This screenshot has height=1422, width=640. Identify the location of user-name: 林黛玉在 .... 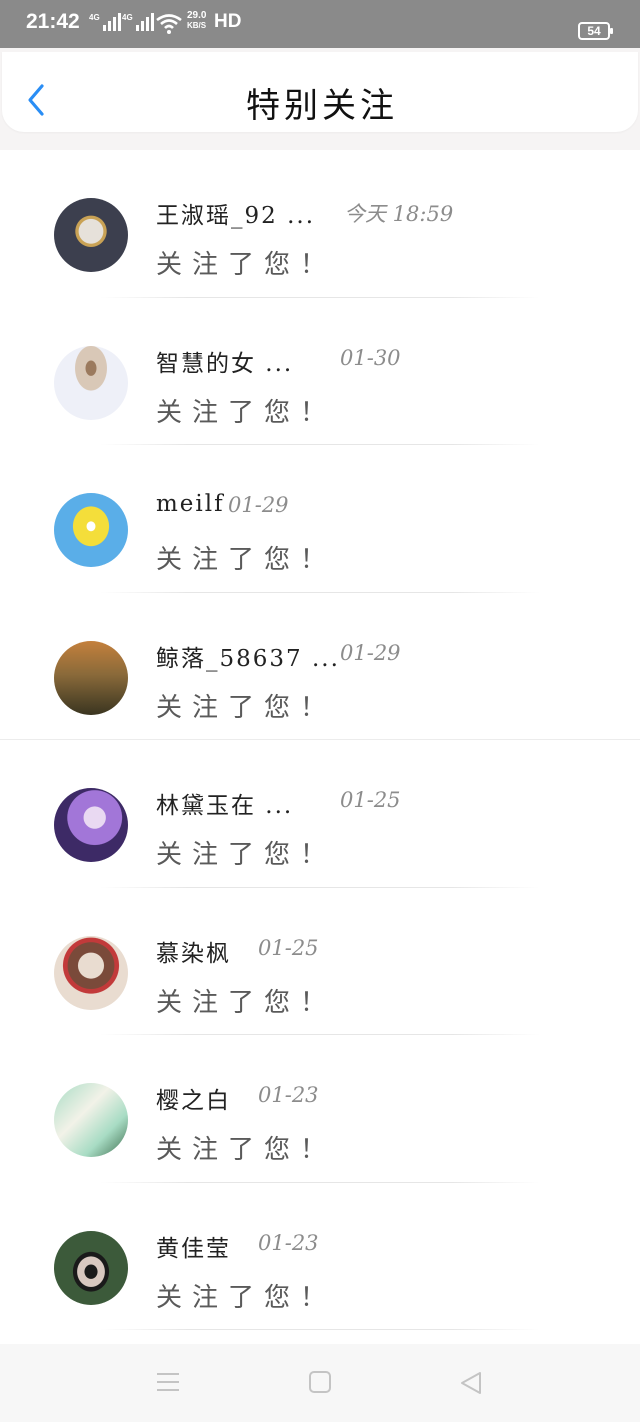
(224, 803).